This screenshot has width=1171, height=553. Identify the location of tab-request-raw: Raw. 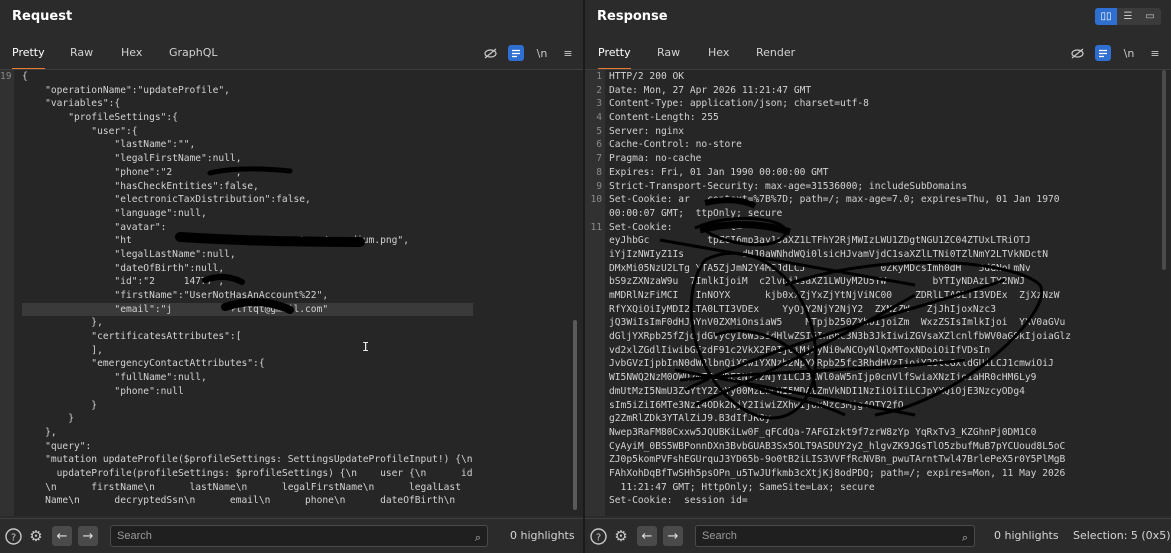
(81, 54).